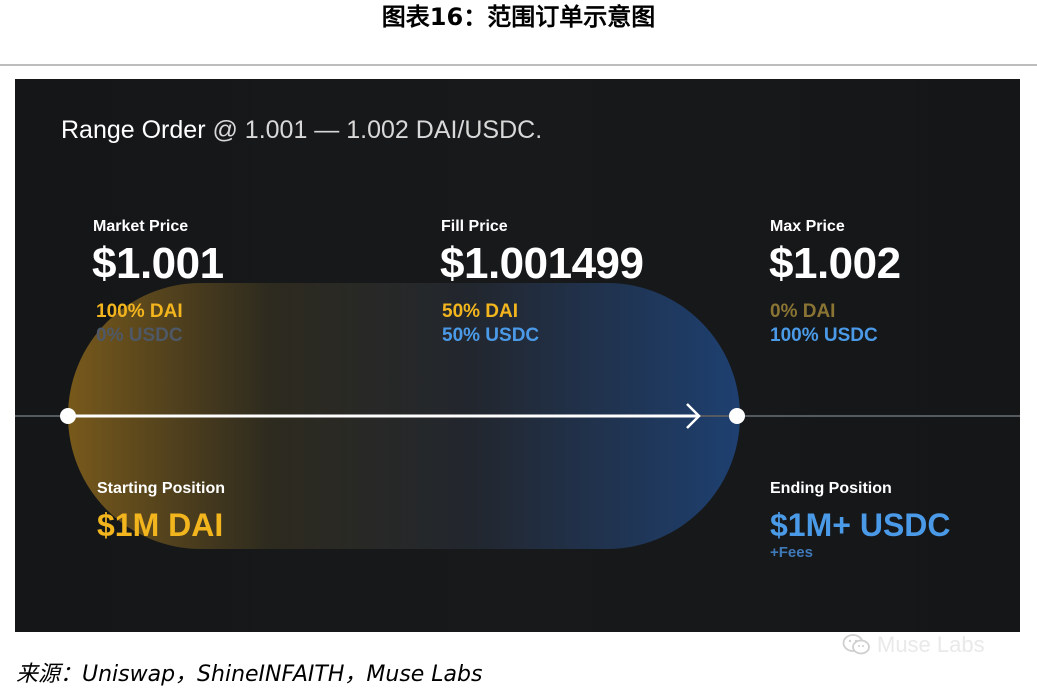 This screenshot has width=1037, height=688. I want to click on market-price-value: $1.001, so click(158, 263).